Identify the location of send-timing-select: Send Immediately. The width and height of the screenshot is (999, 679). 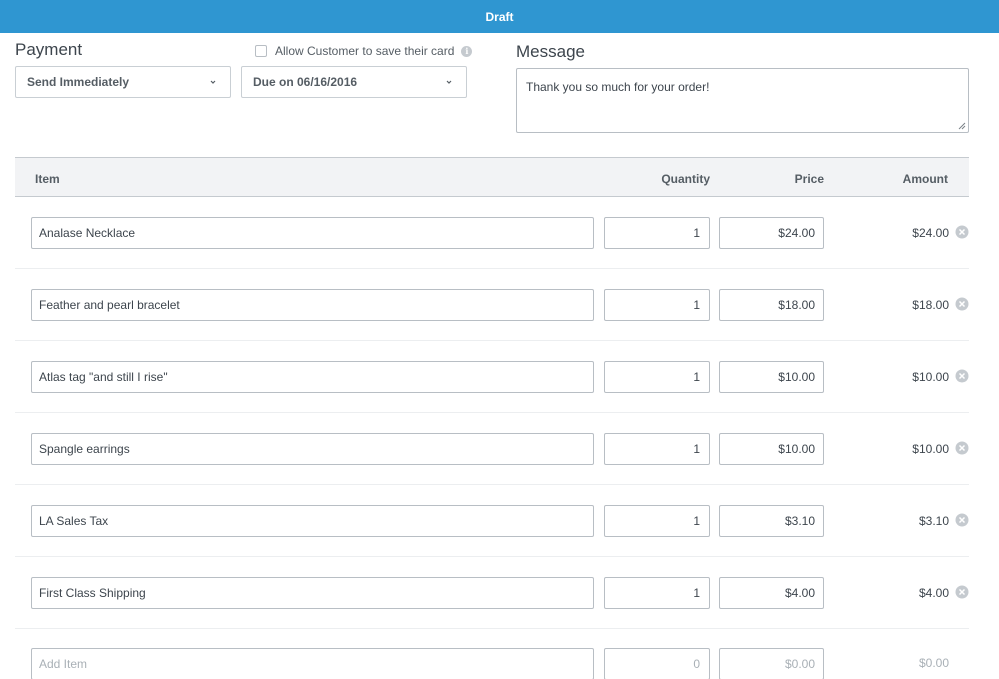
(123, 82).